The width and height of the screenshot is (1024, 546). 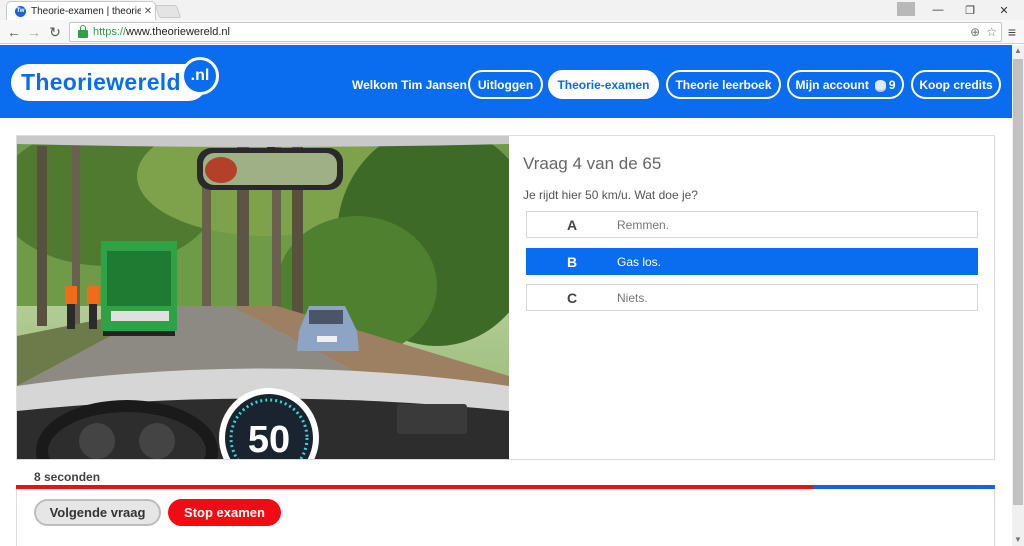 I want to click on reload-icon: ↻, so click(x=55, y=32).